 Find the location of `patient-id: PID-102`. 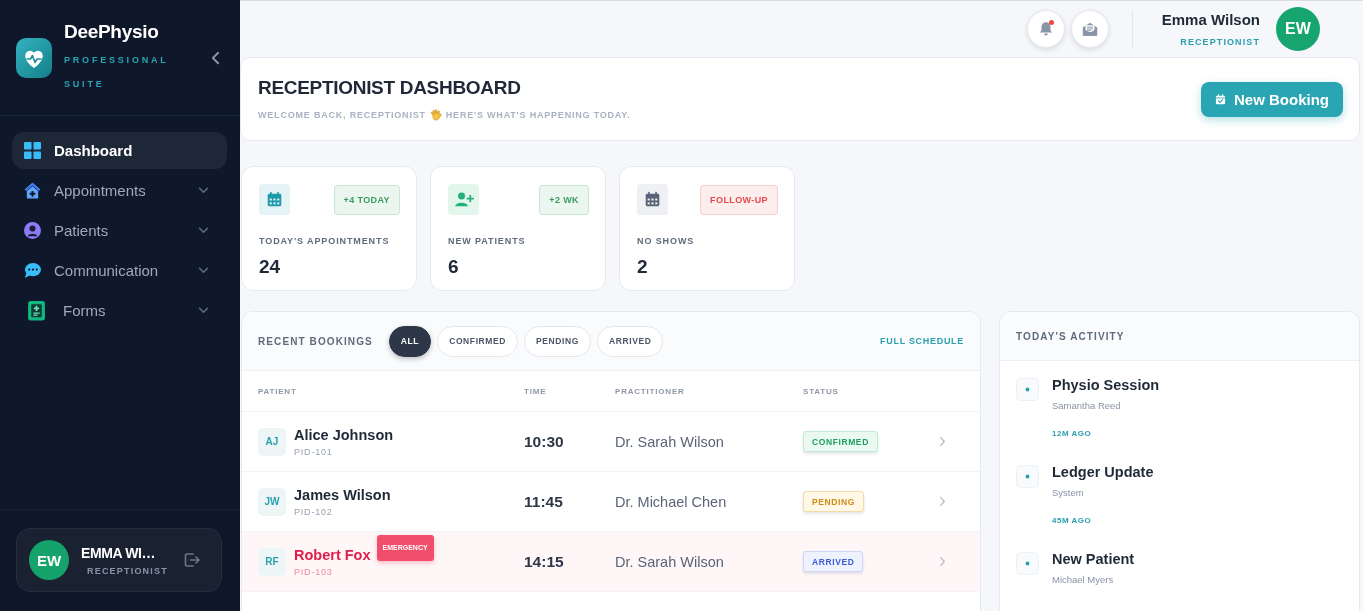

patient-id: PID-102 is located at coordinates (313, 511).